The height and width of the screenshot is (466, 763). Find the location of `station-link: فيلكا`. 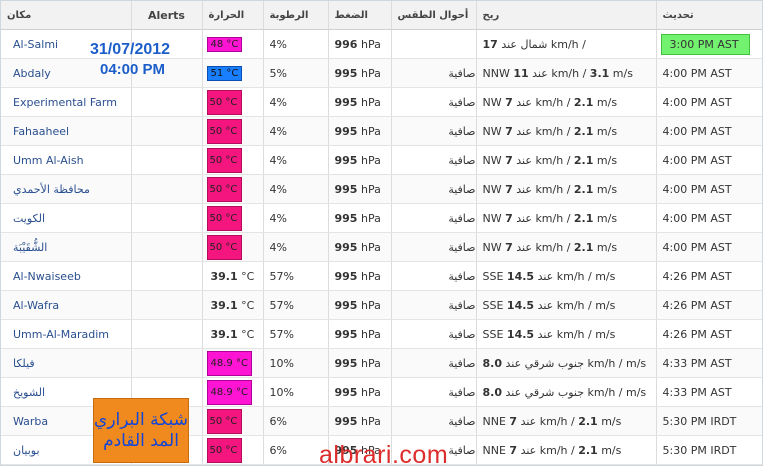

station-link: فيلكا is located at coordinates (24, 363).